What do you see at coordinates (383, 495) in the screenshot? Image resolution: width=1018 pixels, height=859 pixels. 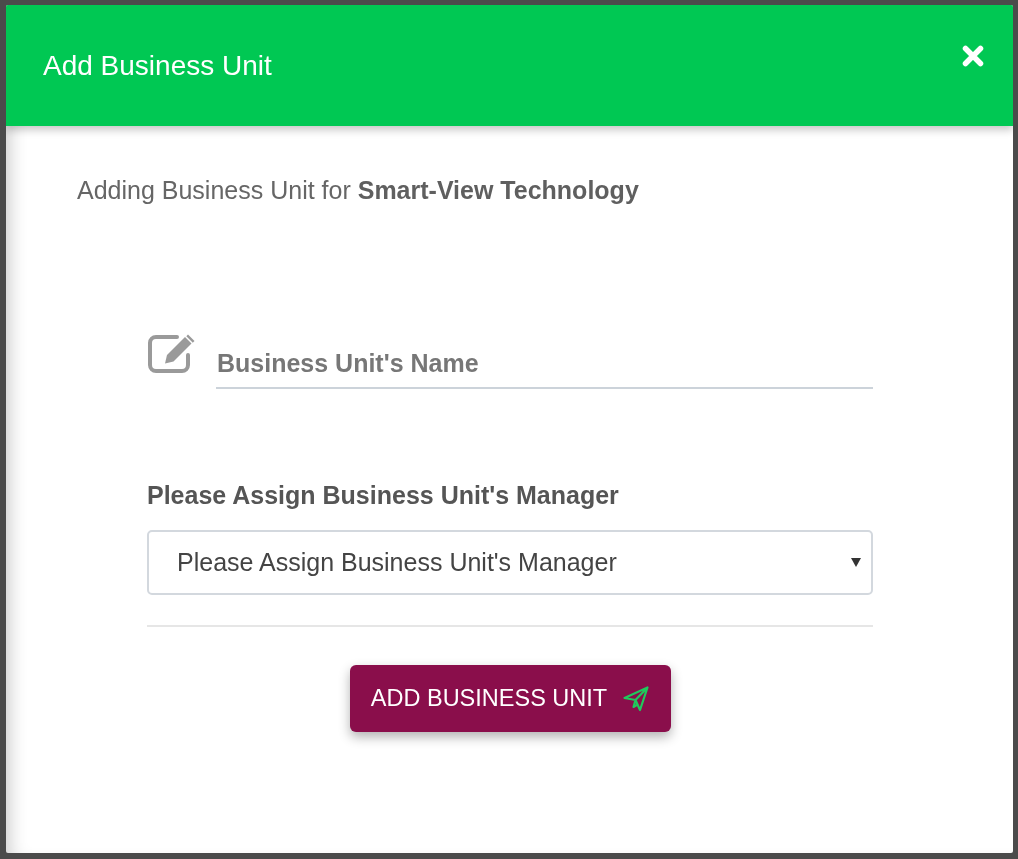 I see `manager-label: Please Assign Business Unit's Manager` at bounding box center [383, 495].